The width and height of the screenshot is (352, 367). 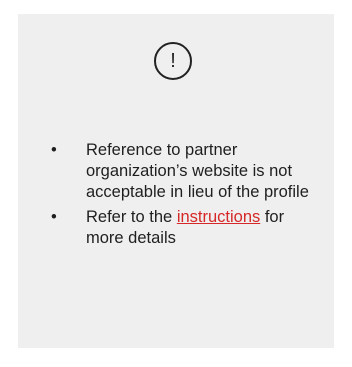 I want to click on exclamation-circle-icon: !, so click(x=173, y=61).